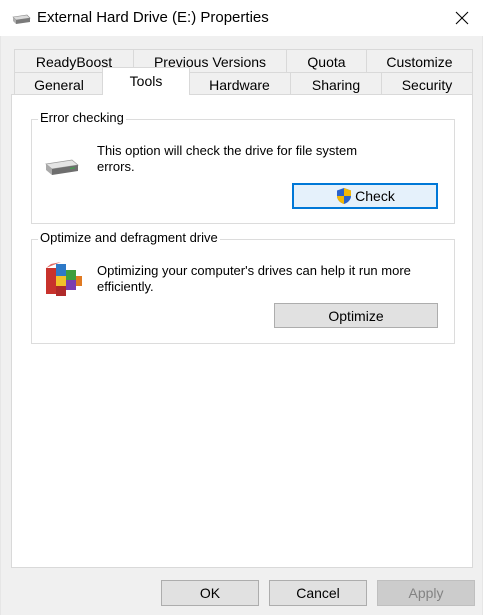  I want to click on optimize-button-label: Optimize, so click(356, 315).